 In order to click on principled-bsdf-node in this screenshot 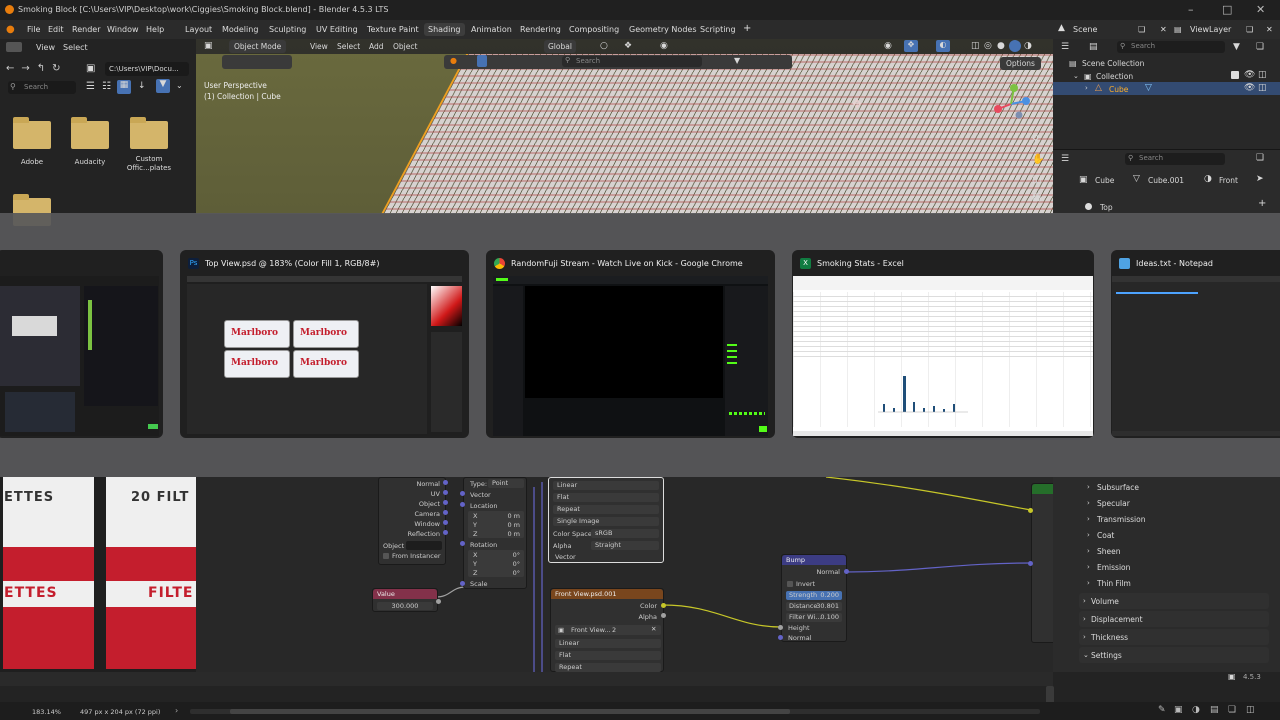, I will do `click(1042, 563)`.